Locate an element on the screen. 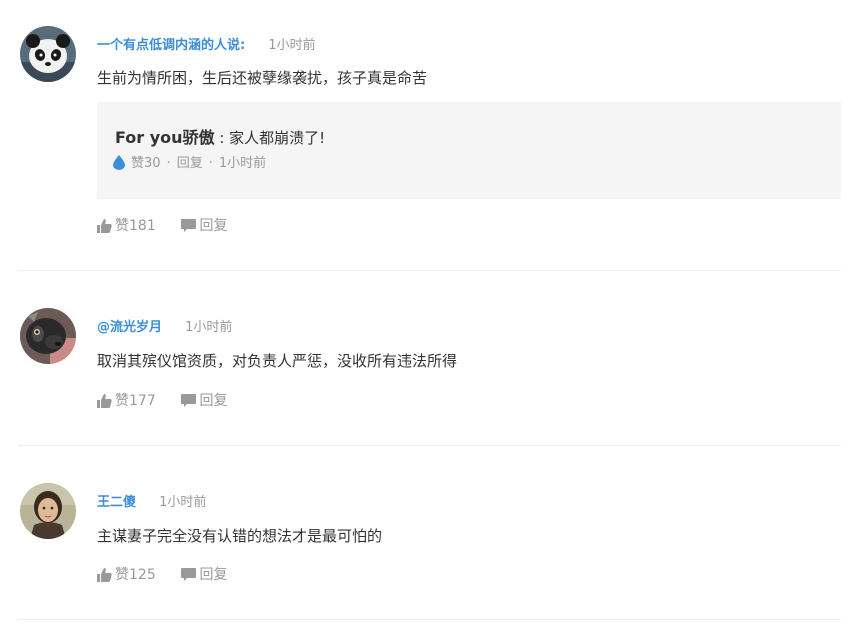 The image size is (864, 626). reply-box: For you骄傲 : 家人都崩溃了! 赞30 · 回复 · 1小时前 is located at coordinates (469, 150).